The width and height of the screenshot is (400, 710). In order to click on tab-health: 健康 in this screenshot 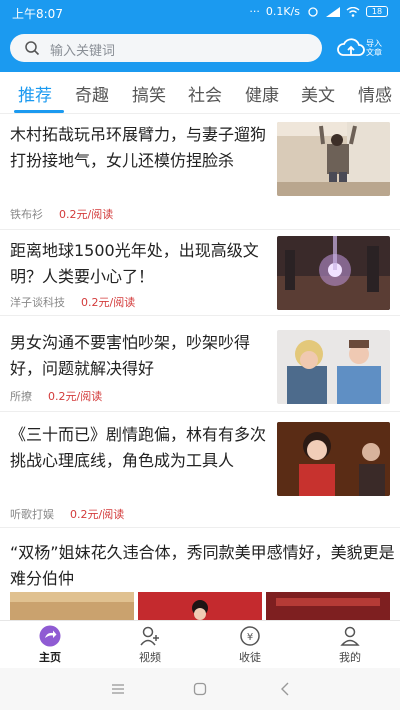, I will do `click(262, 93)`.